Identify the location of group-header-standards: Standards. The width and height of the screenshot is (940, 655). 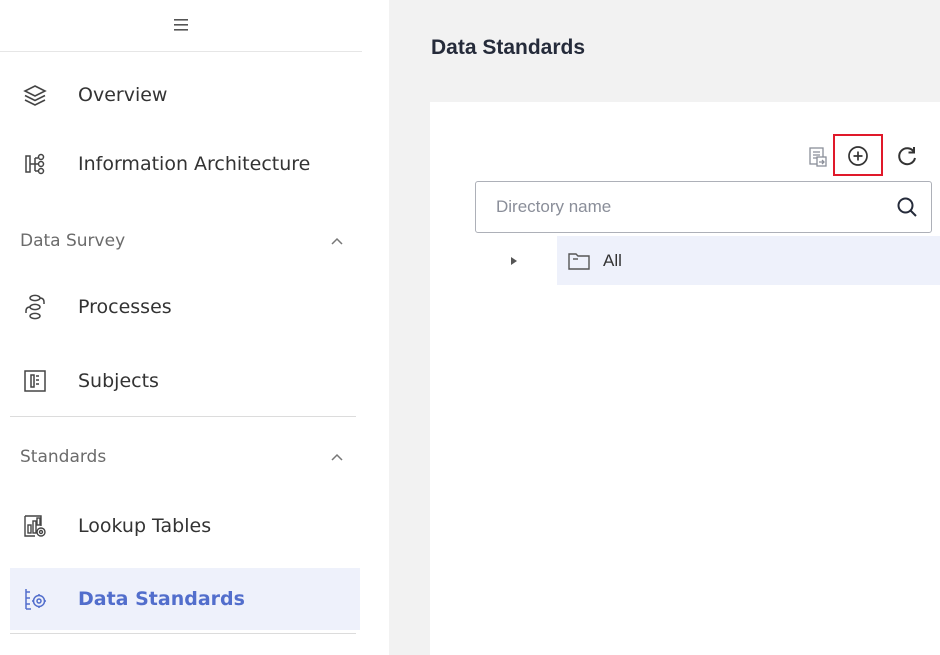
(185, 457).